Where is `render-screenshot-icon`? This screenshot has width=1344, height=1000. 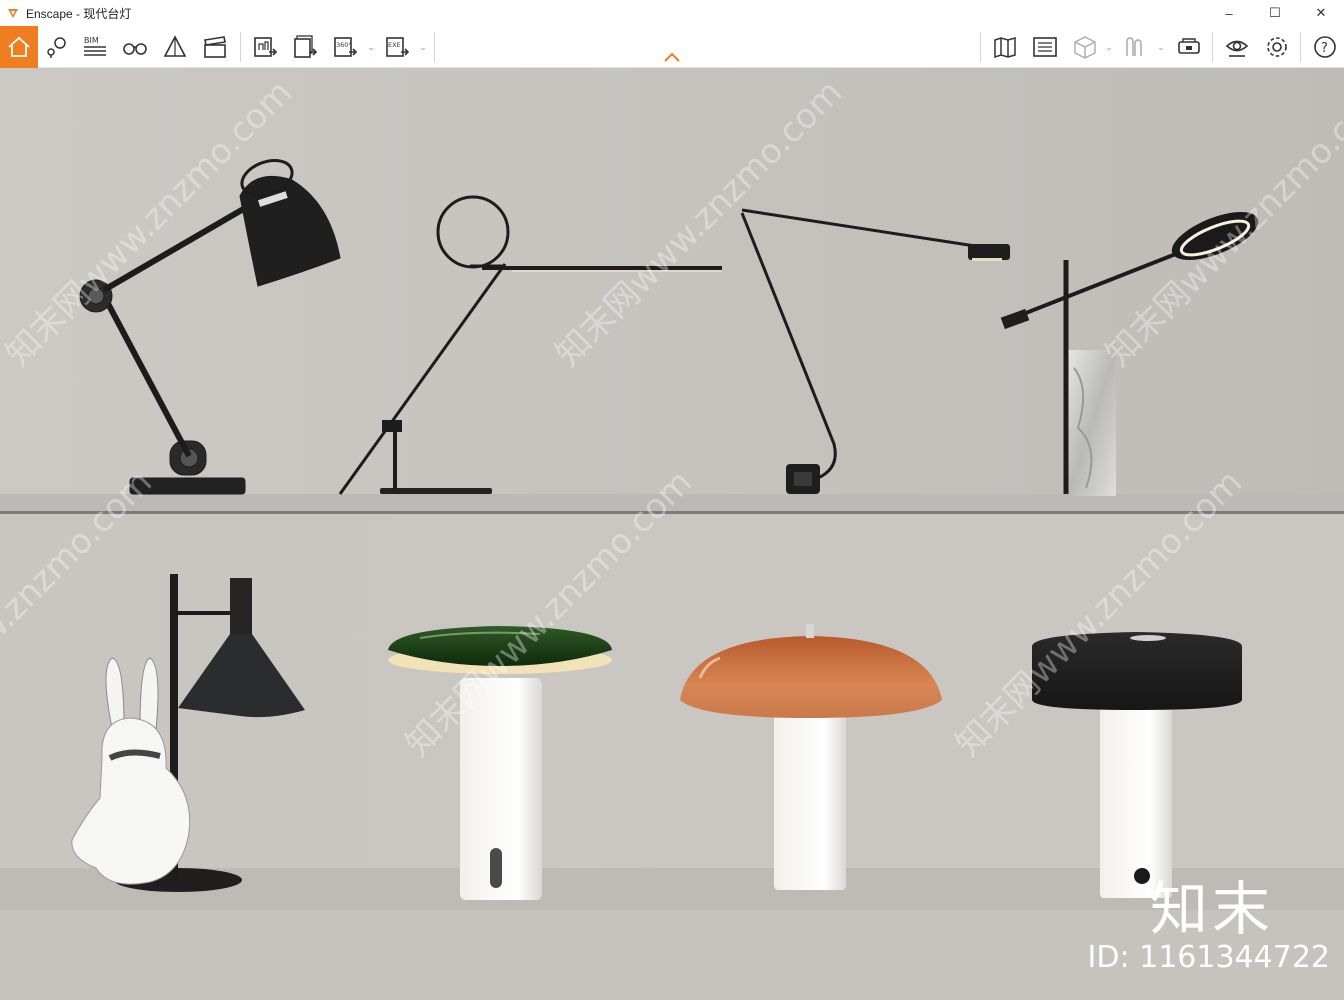 render-screenshot-icon is located at coordinates (266, 47).